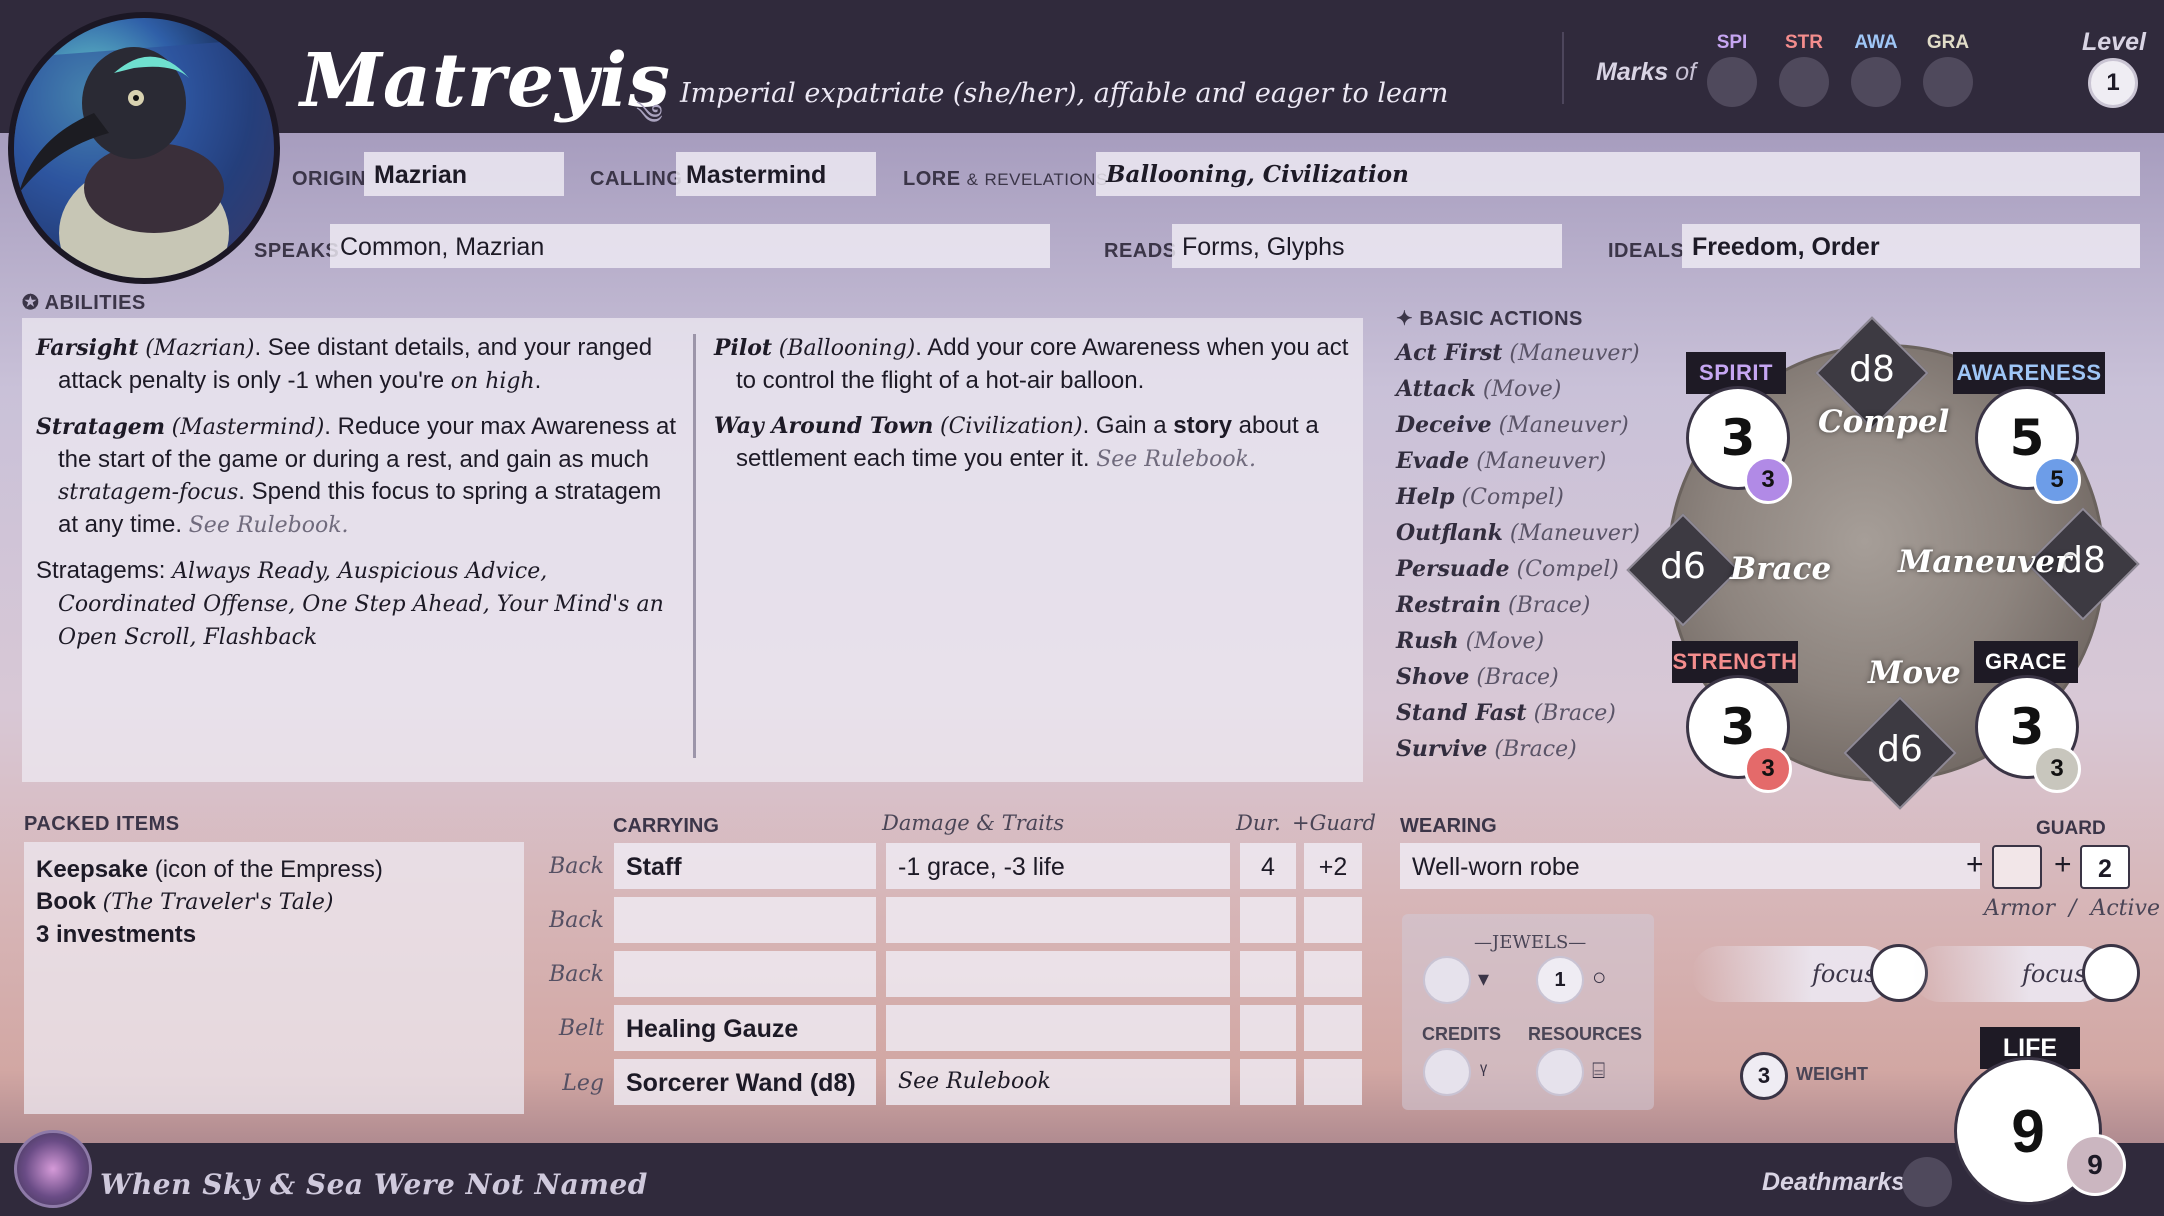 Image resolution: width=2164 pixels, height=1216 pixels. What do you see at coordinates (776, 174) in the screenshot?
I see `calling-field: Mastermind` at bounding box center [776, 174].